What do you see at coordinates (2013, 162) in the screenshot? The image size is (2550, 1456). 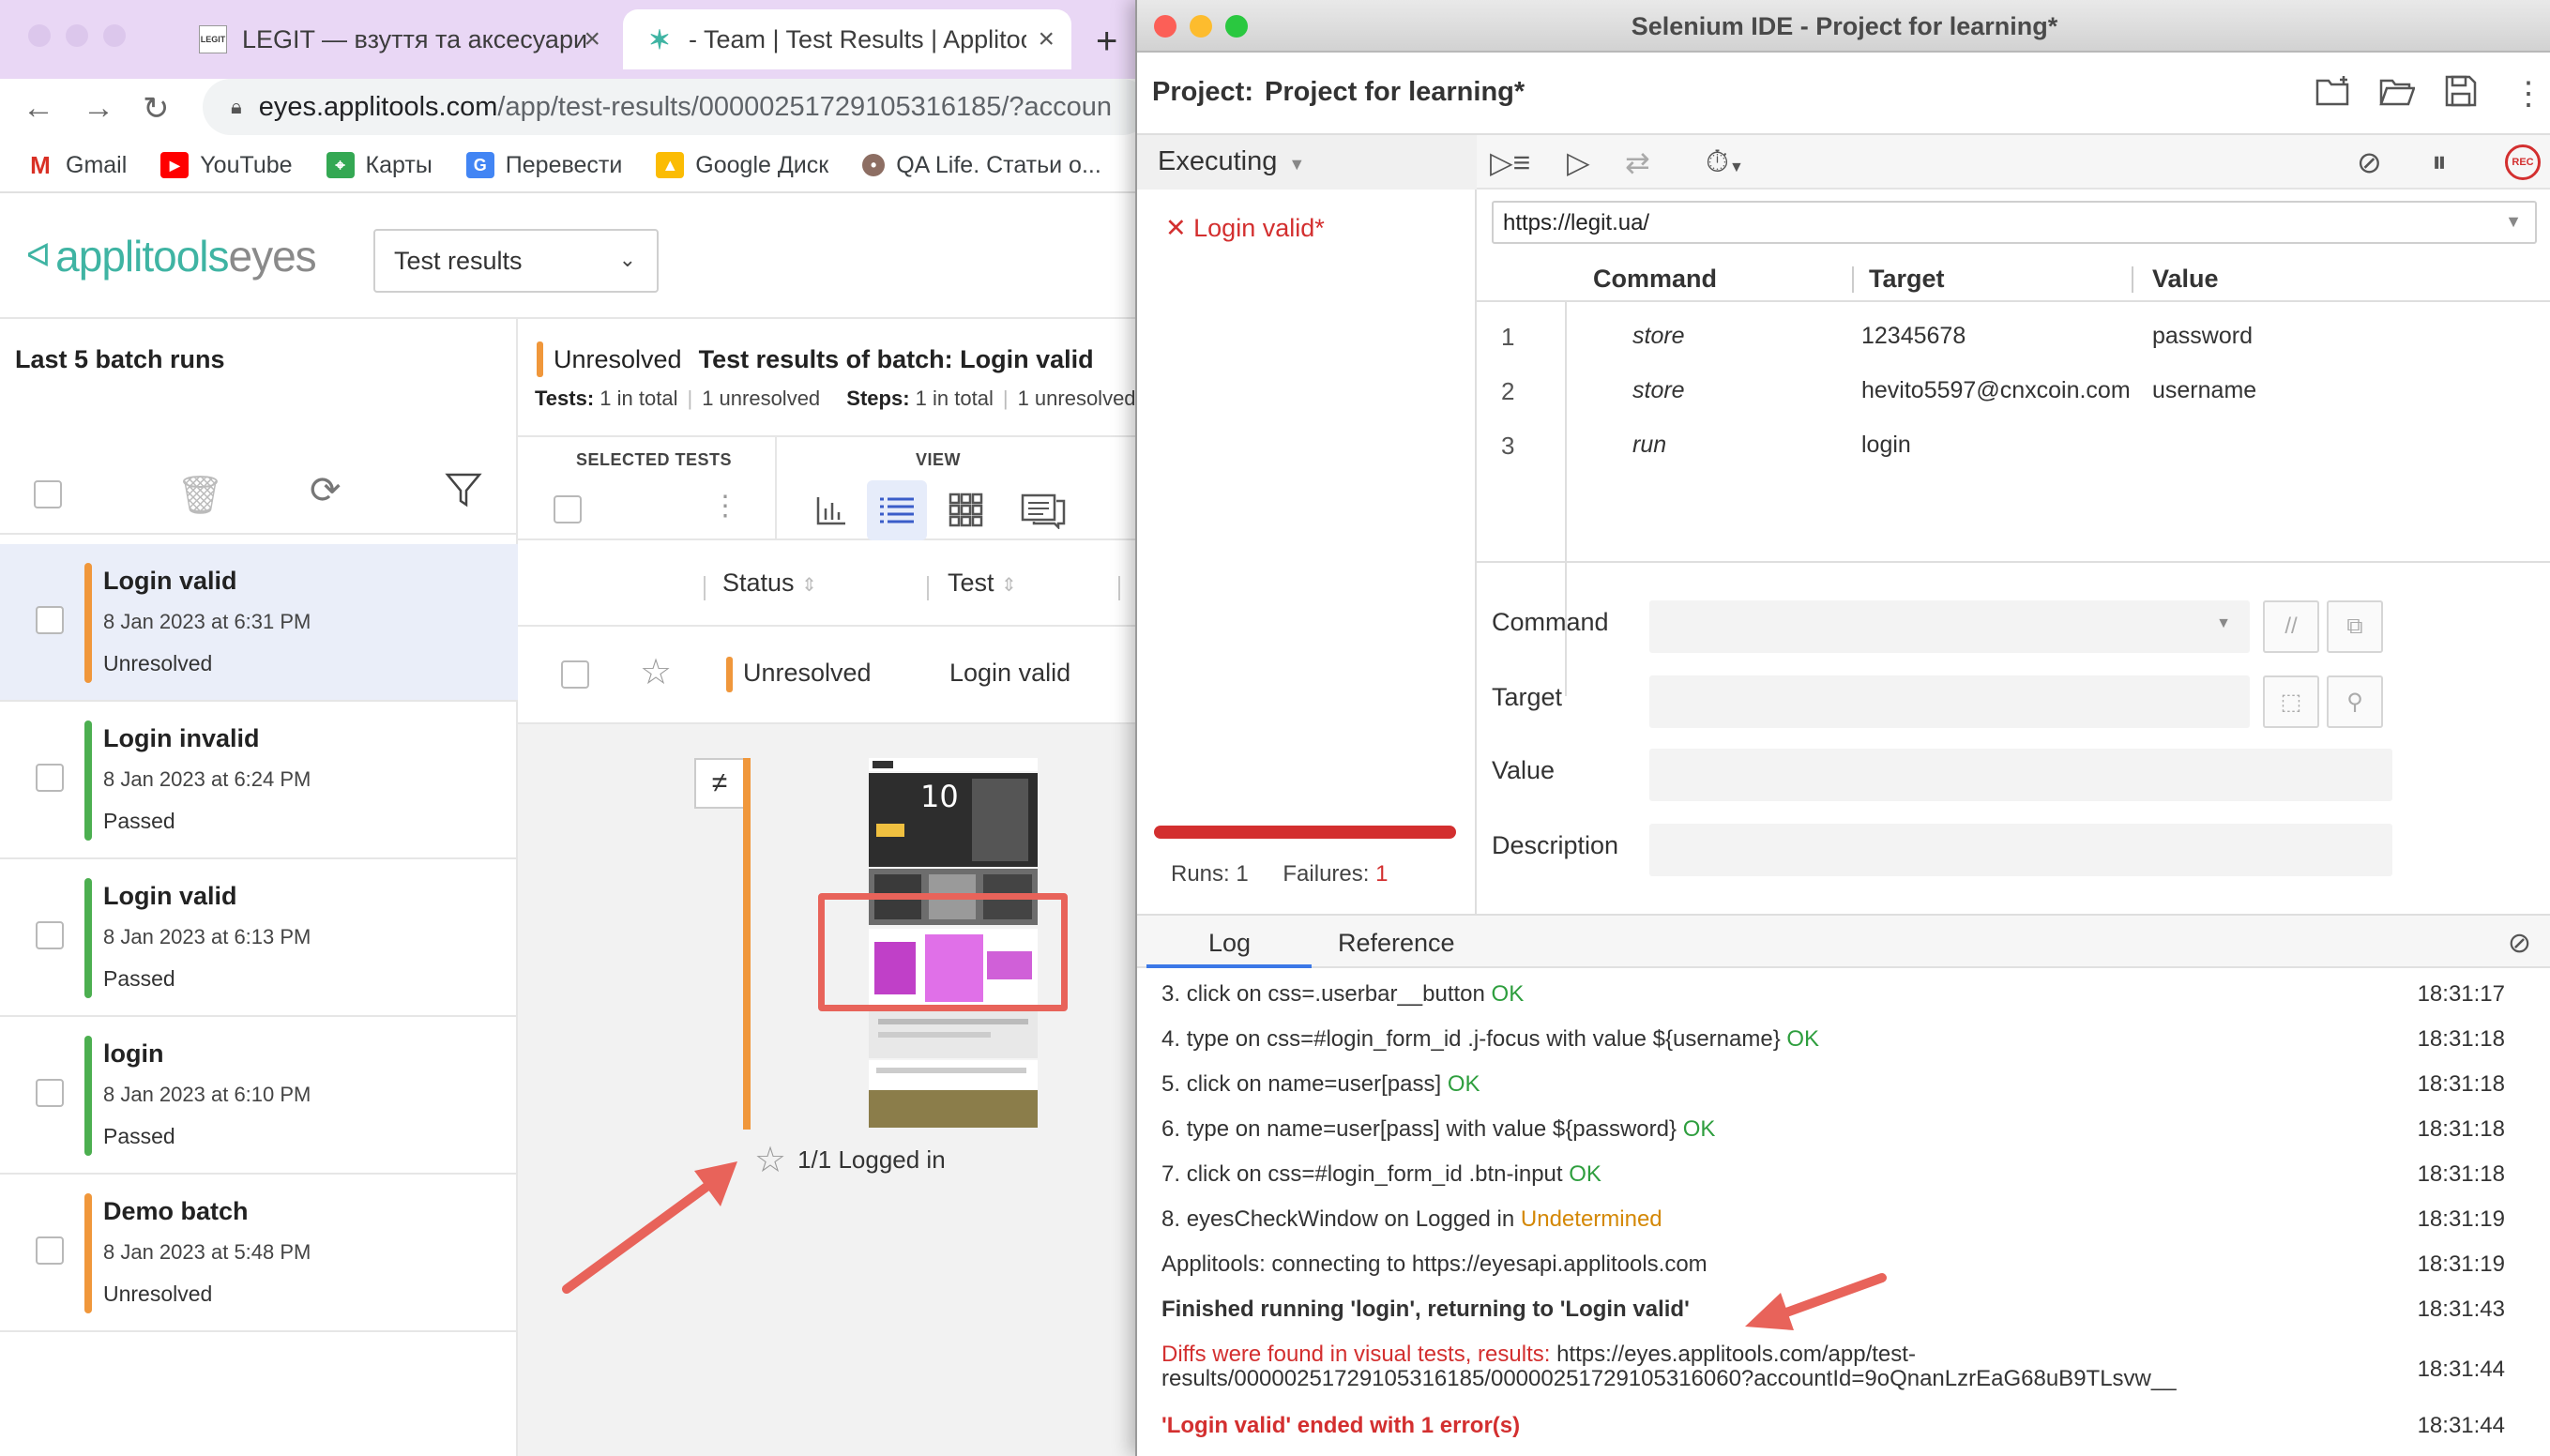 I see `run-toolbar: ▷≡ ▷ ⇄ ⏱︎▼ ⊘ ⏸︎ REC` at bounding box center [2013, 162].